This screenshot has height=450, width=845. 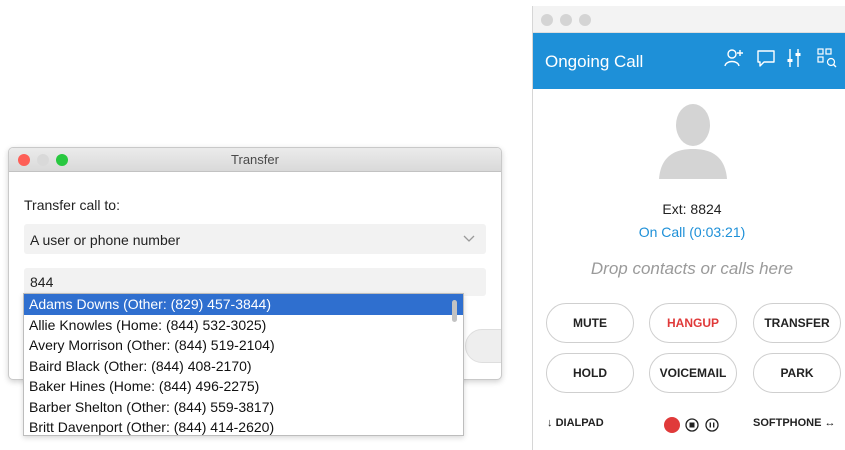 I want to click on zoom-window-button, so click(x=585, y=20).